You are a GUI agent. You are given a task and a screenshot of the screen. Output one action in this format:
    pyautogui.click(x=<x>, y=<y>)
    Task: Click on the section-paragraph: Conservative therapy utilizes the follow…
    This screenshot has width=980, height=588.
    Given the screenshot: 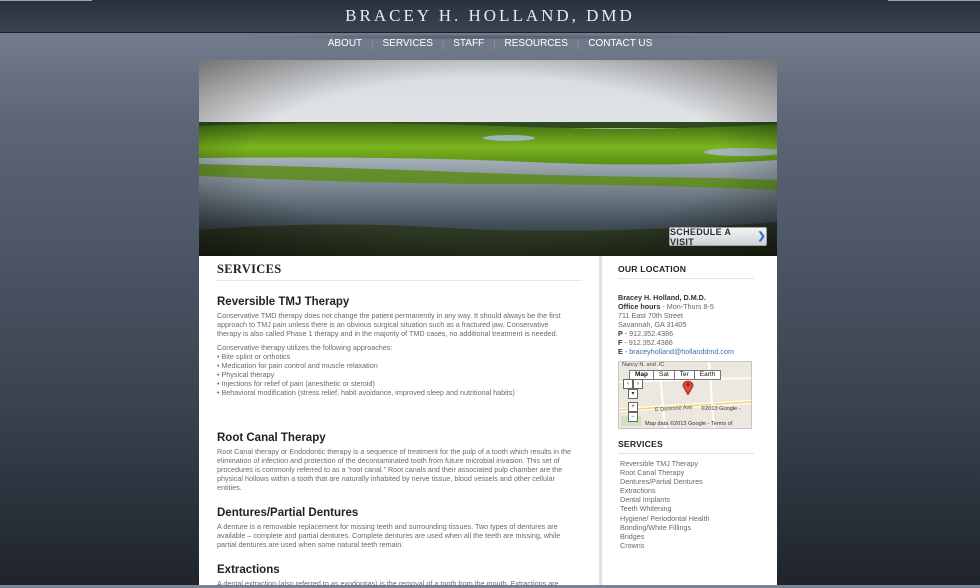 What is the action you would take?
    pyautogui.click(x=366, y=370)
    